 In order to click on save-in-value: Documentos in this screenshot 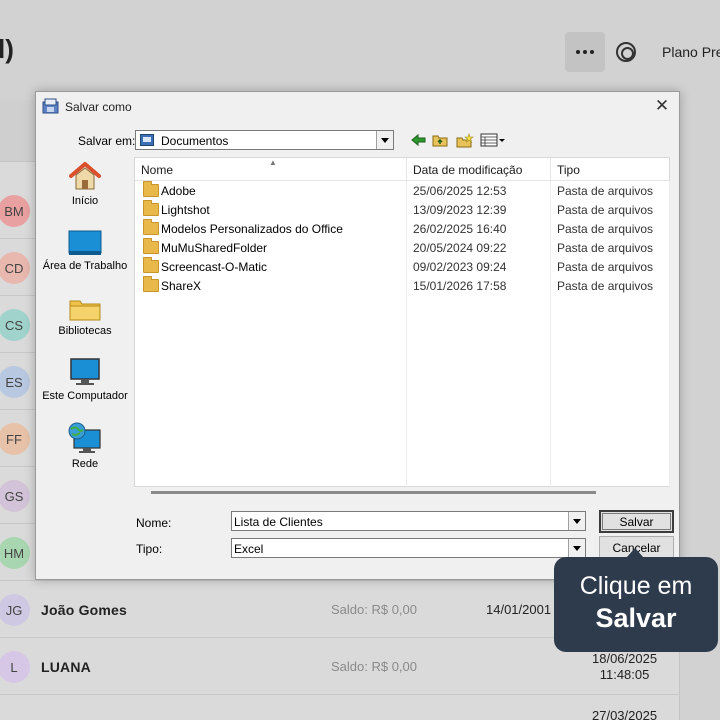, I will do `click(195, 141)`.